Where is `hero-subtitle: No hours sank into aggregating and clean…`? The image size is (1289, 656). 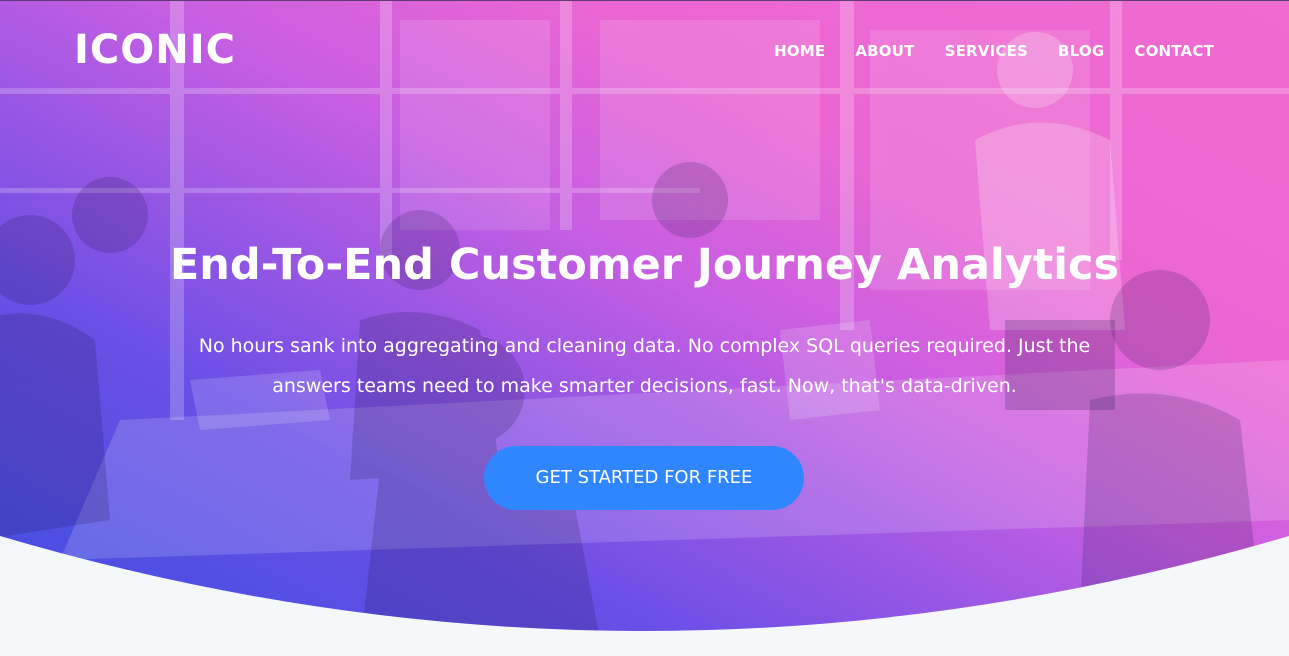 hero-subtitle: No hours sank into aggregating and clean… is located at coordinates (644, 366).